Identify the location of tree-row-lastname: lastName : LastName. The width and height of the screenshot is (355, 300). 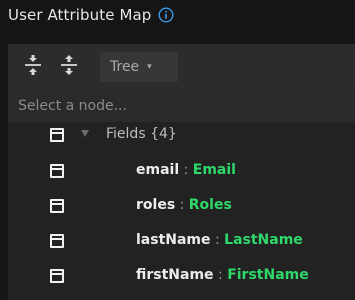
(181, 241).